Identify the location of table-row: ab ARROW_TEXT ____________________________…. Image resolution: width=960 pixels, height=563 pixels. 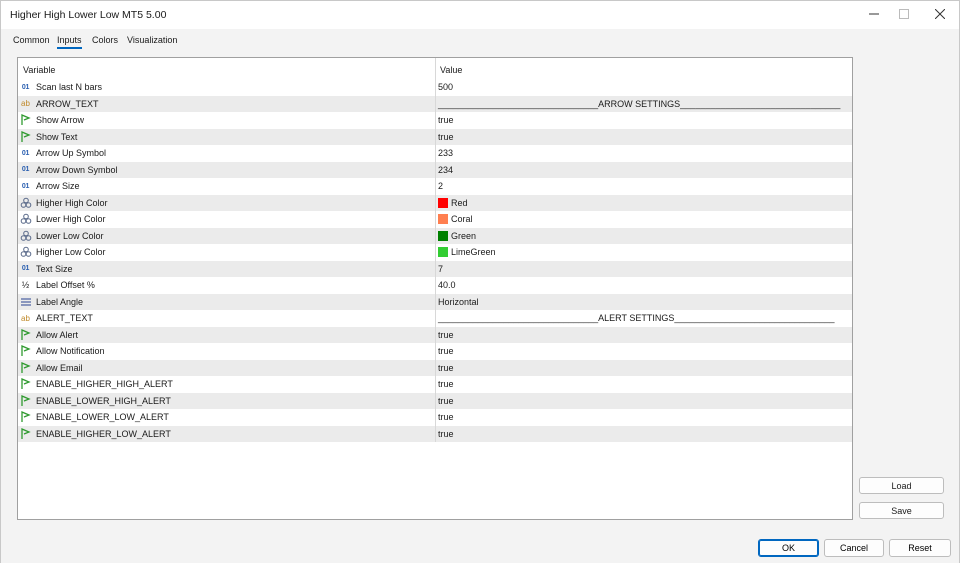
(435, 104).